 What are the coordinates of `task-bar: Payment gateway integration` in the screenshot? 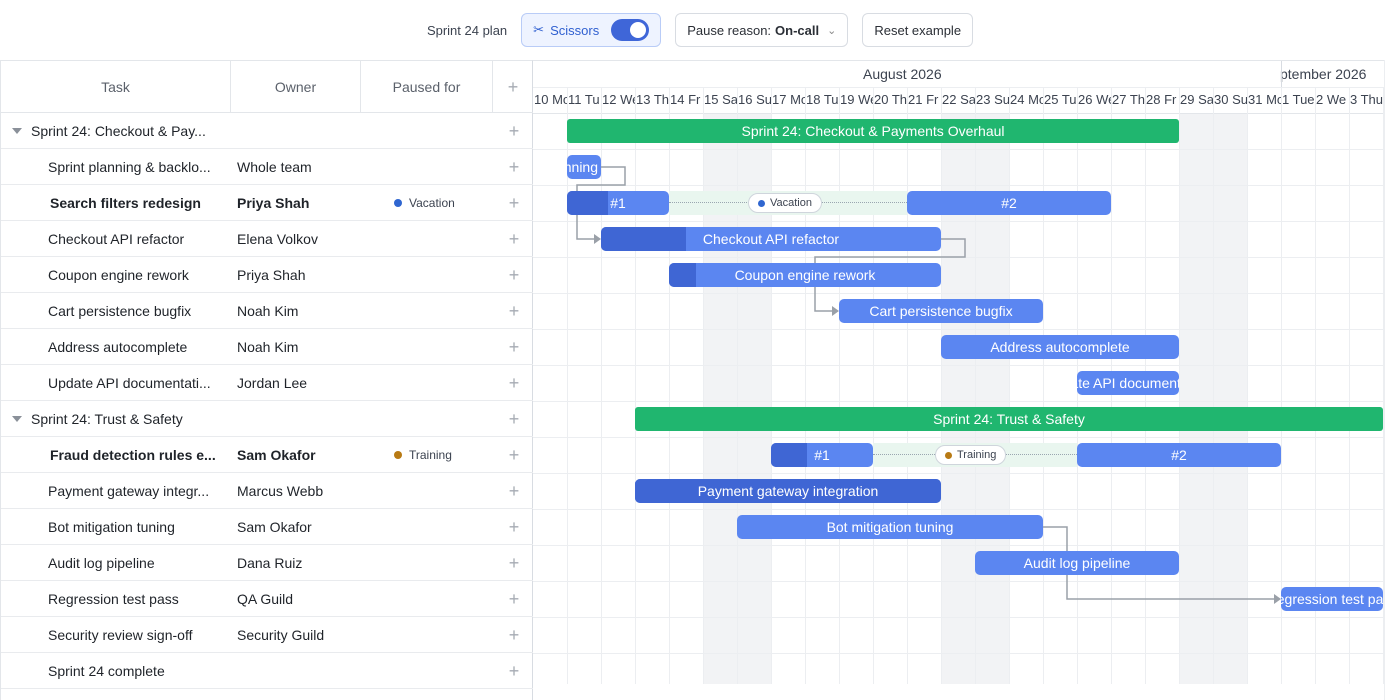 It's located at (788, 491).